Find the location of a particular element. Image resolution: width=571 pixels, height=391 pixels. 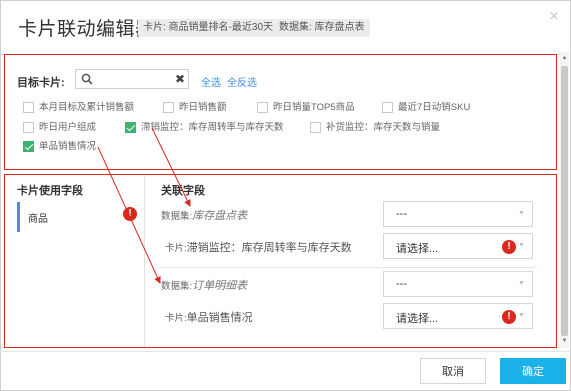

target-card-label: 目标卡片: is located at coordinates (41, 83).